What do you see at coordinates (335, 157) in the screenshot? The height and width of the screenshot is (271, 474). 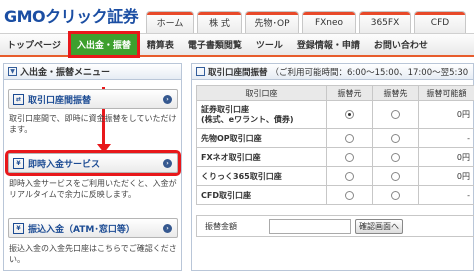 I see `table-row: FXネオ取引口座 0円` at bounding box center [335, 157].